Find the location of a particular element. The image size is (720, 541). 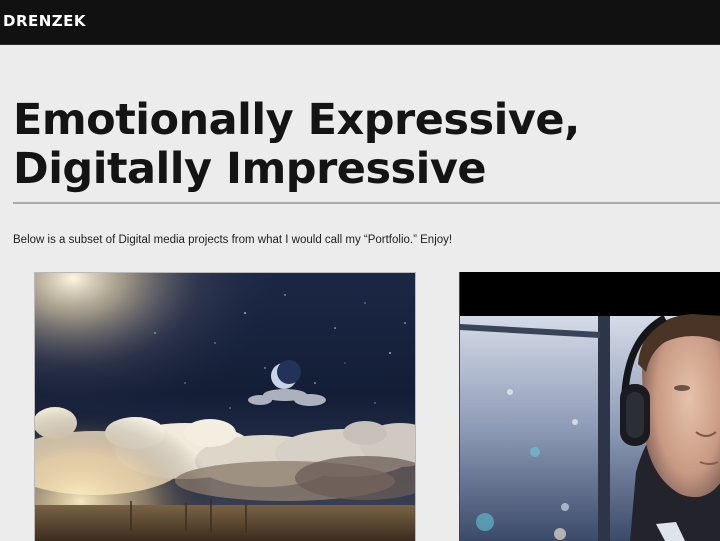

brand-logo-link: DRENZEK is located at coordinates (44, 21).